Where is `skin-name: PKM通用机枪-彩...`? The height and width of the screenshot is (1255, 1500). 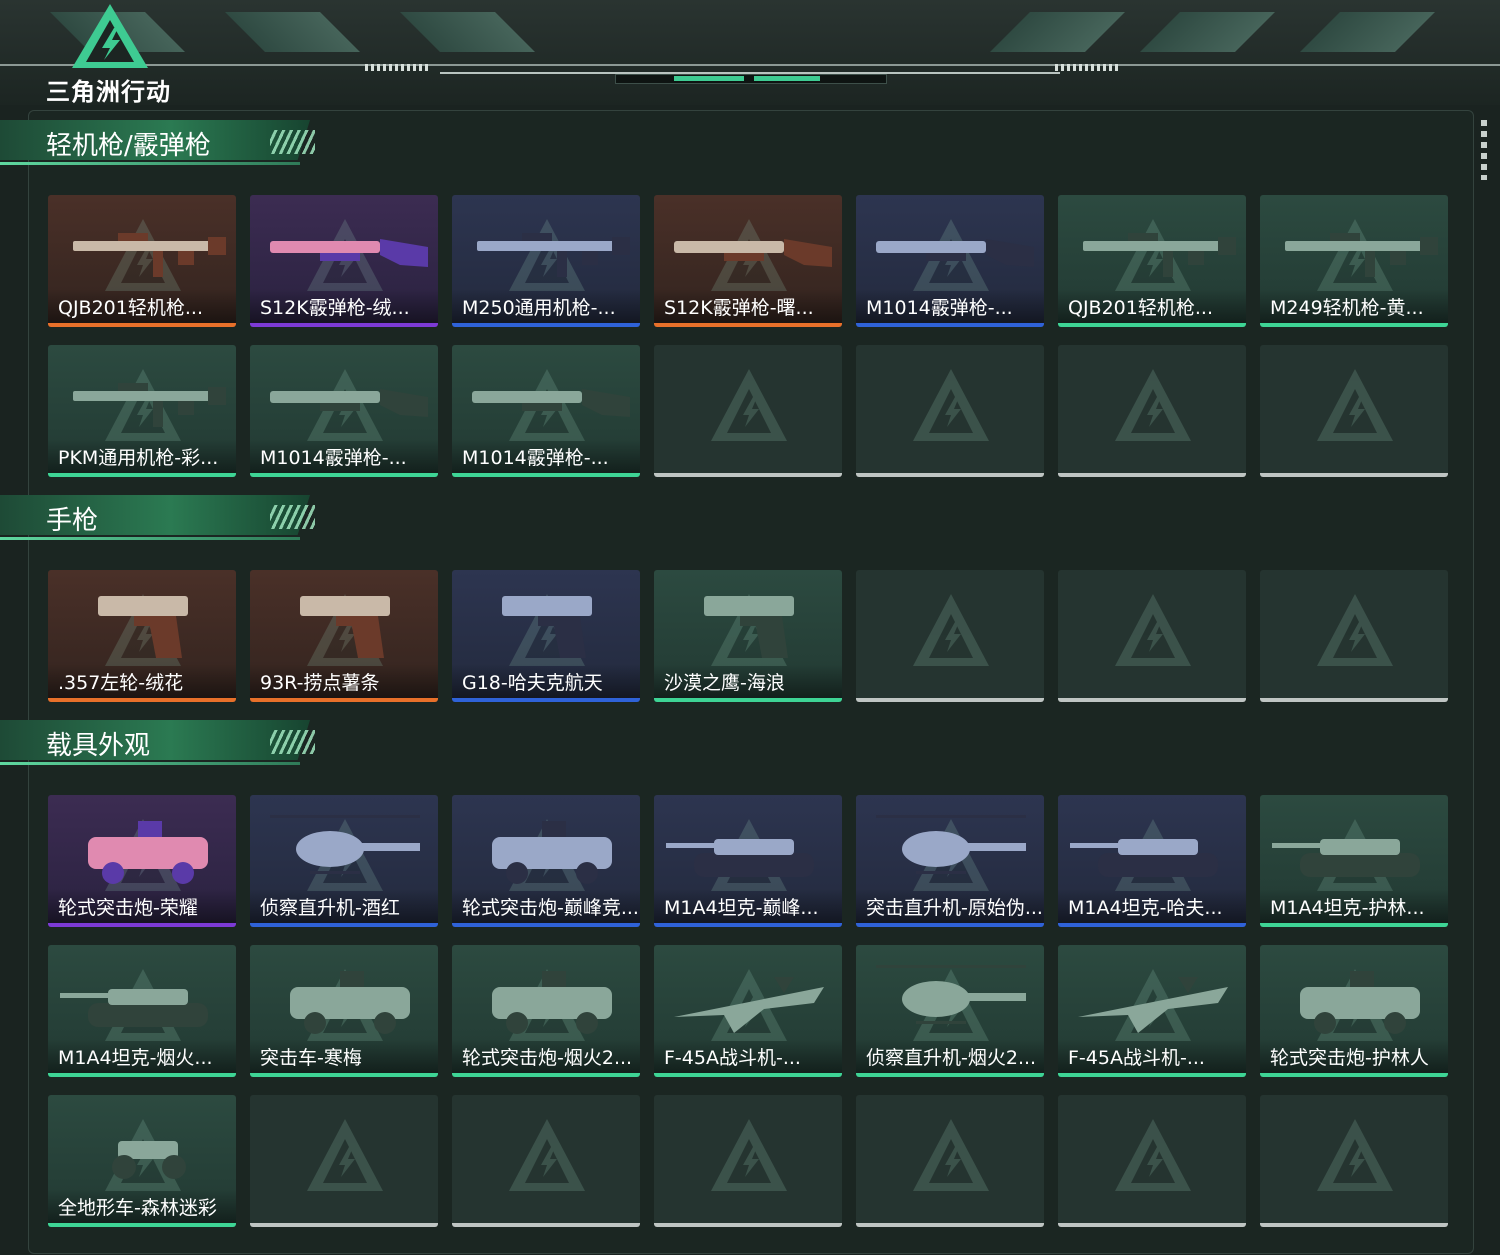
skin-name: PKM通用机枪-彩... is located at coordinates (142, 456).